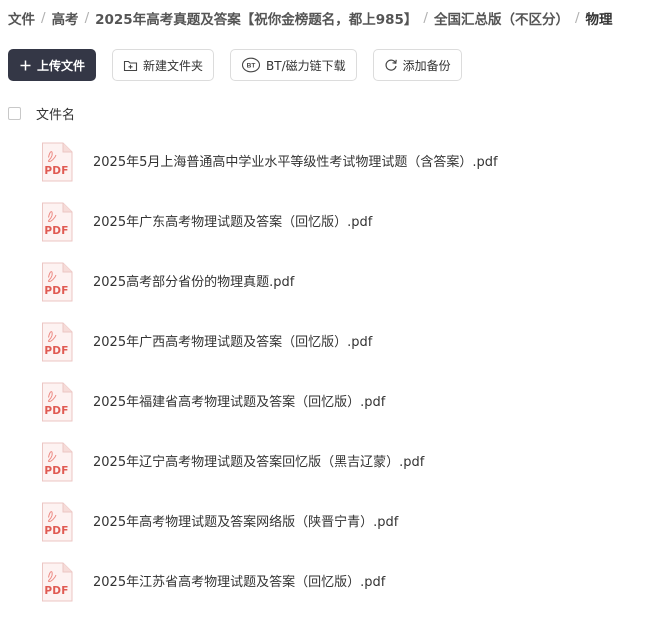 This screenshot has height=622, width=648. I want to click on bt-download-label: BT/磁力链下载, so click(306, 65).